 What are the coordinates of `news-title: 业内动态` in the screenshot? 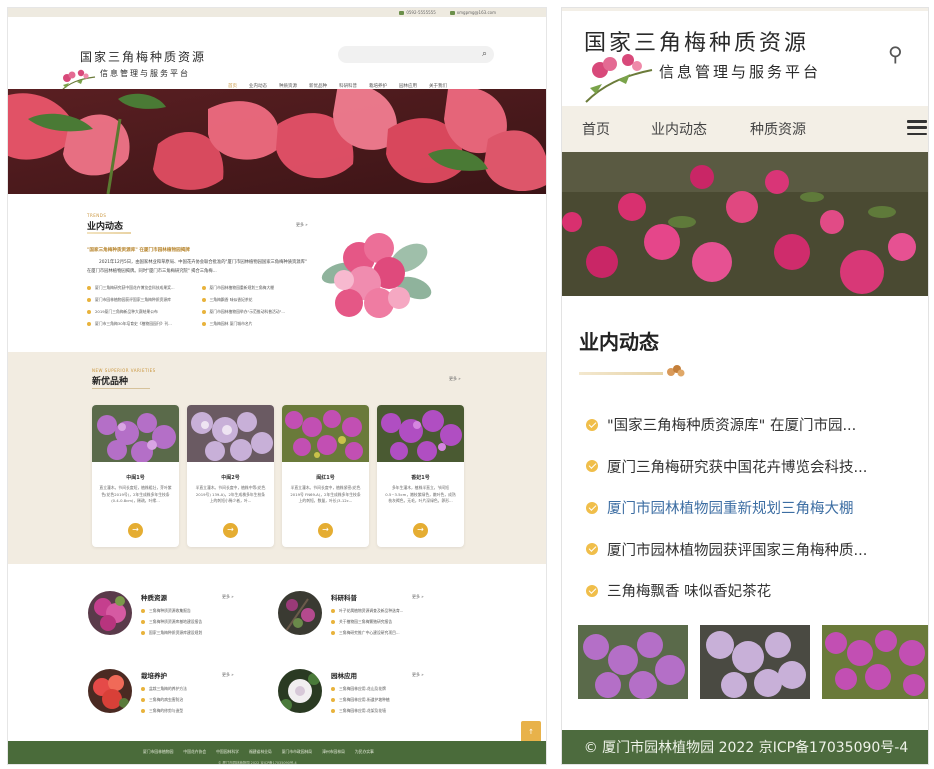 It's located at (105, 227).